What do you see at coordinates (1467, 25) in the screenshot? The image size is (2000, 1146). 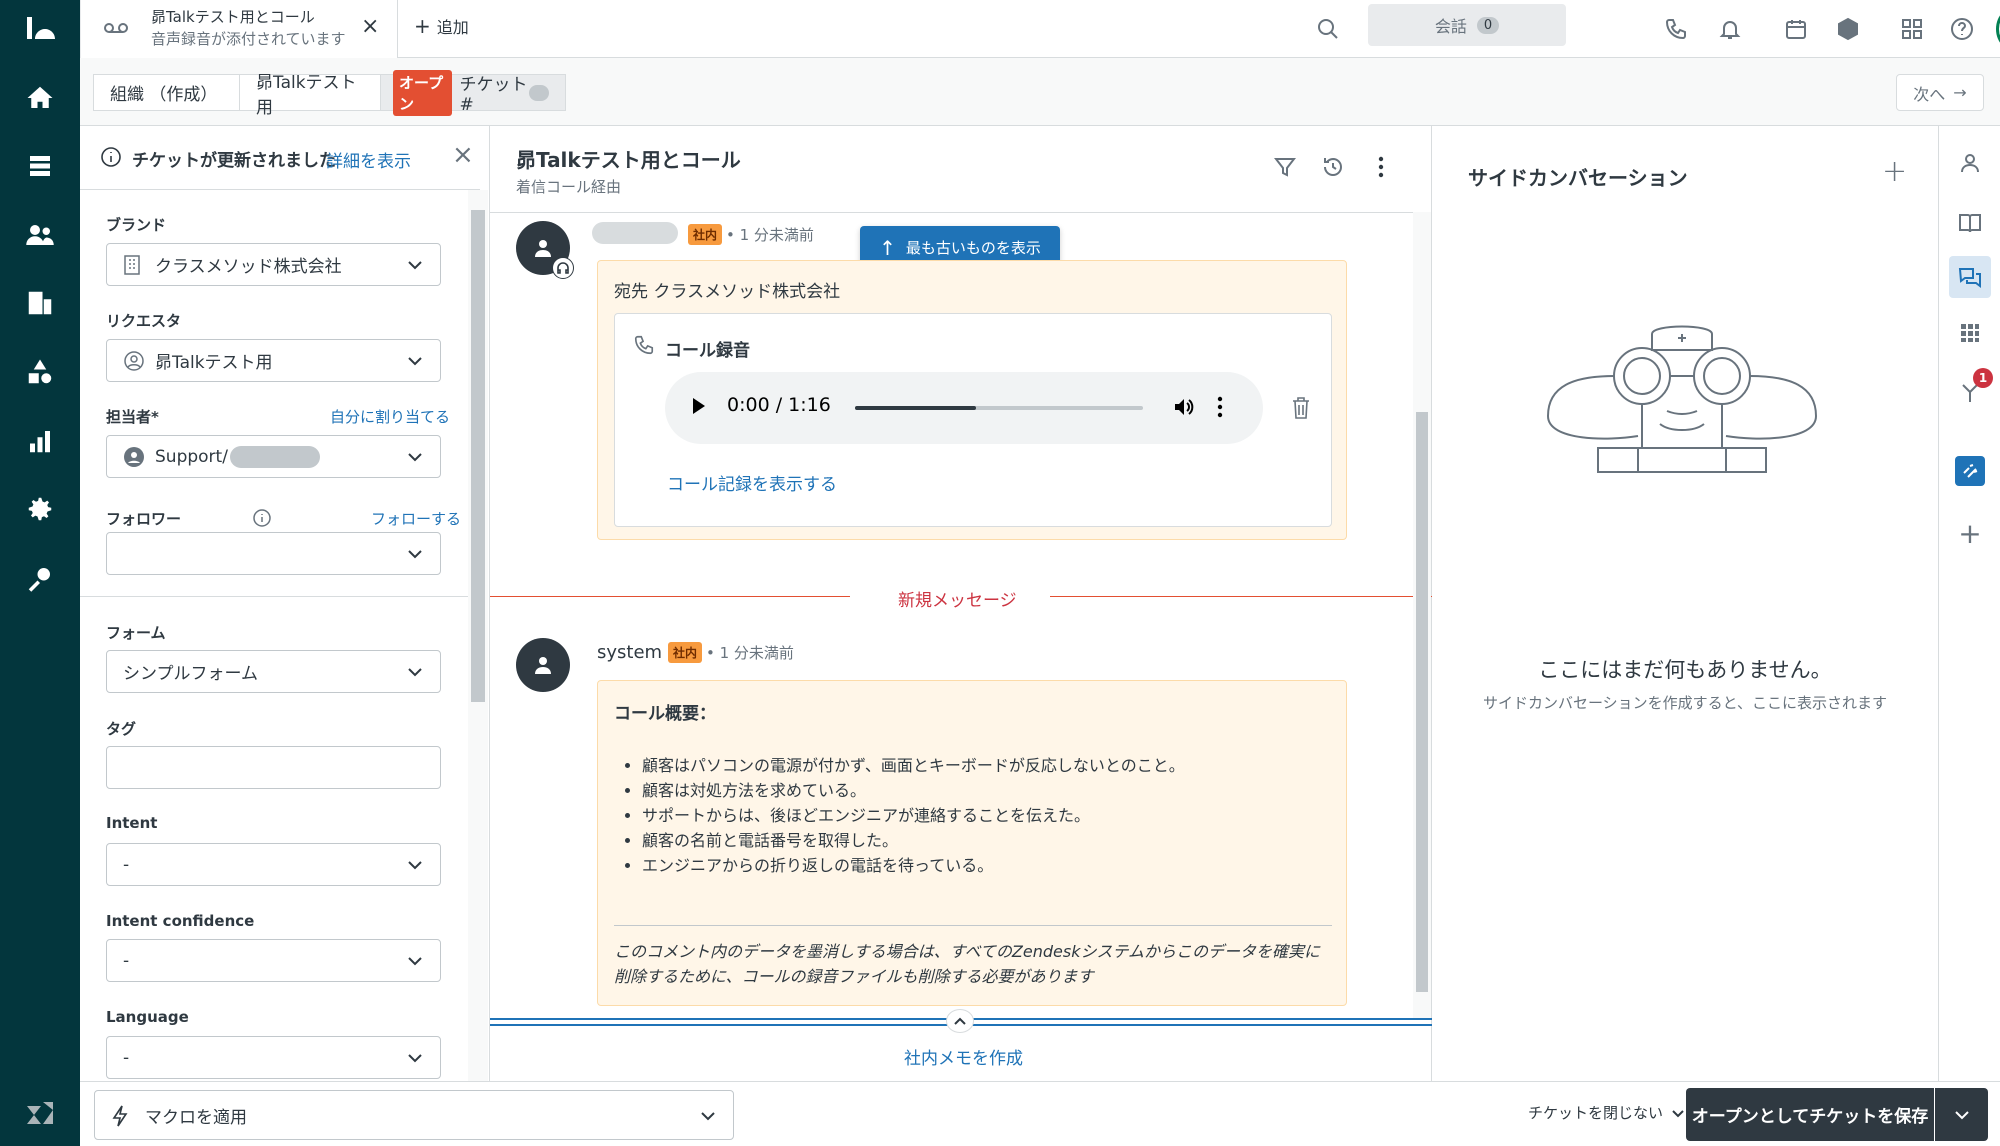 I see `conversations-button: 会話 0` at bounding box center [1467, 25].